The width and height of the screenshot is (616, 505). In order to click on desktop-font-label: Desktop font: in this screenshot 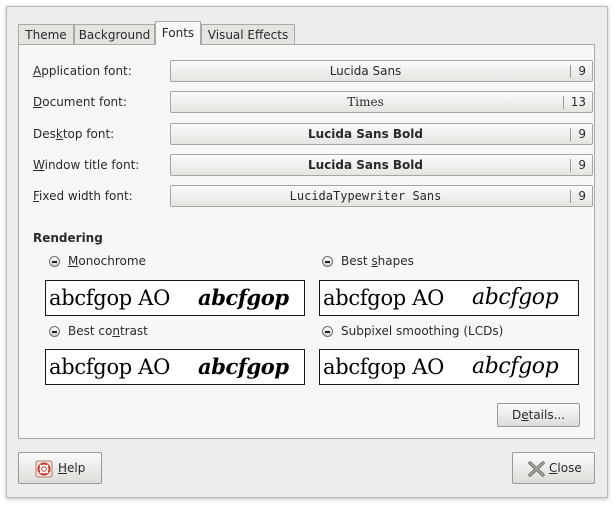, I will do `click(74, 134)`.